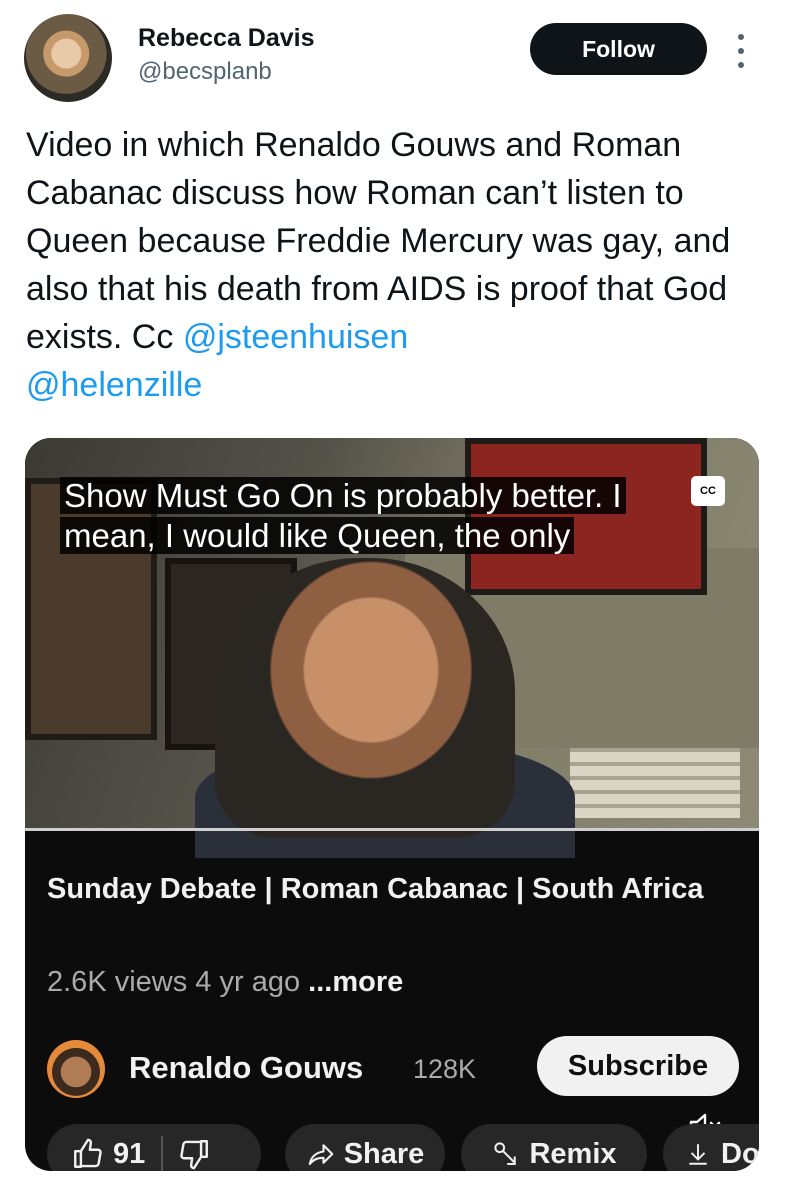 The width and height of the screenshot is (785, 1200). I want to click on video-age: 4 yr ago, so click(248, 982).